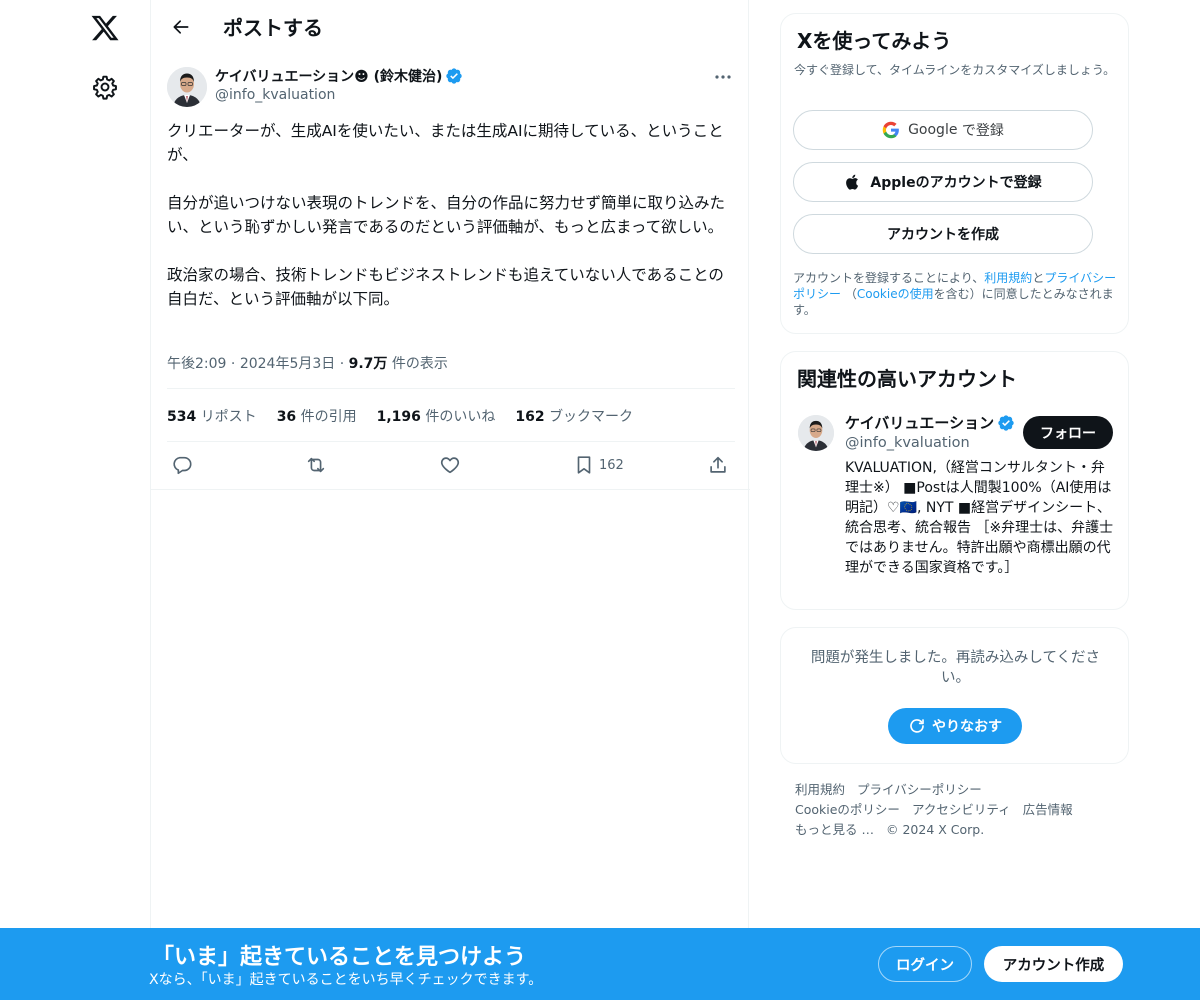 This screenshot has width=1200, height=1000. What do you see at coordinates (105, 87) in the screenshot?
I see `gear-icon` at bounding box center [105, 87].